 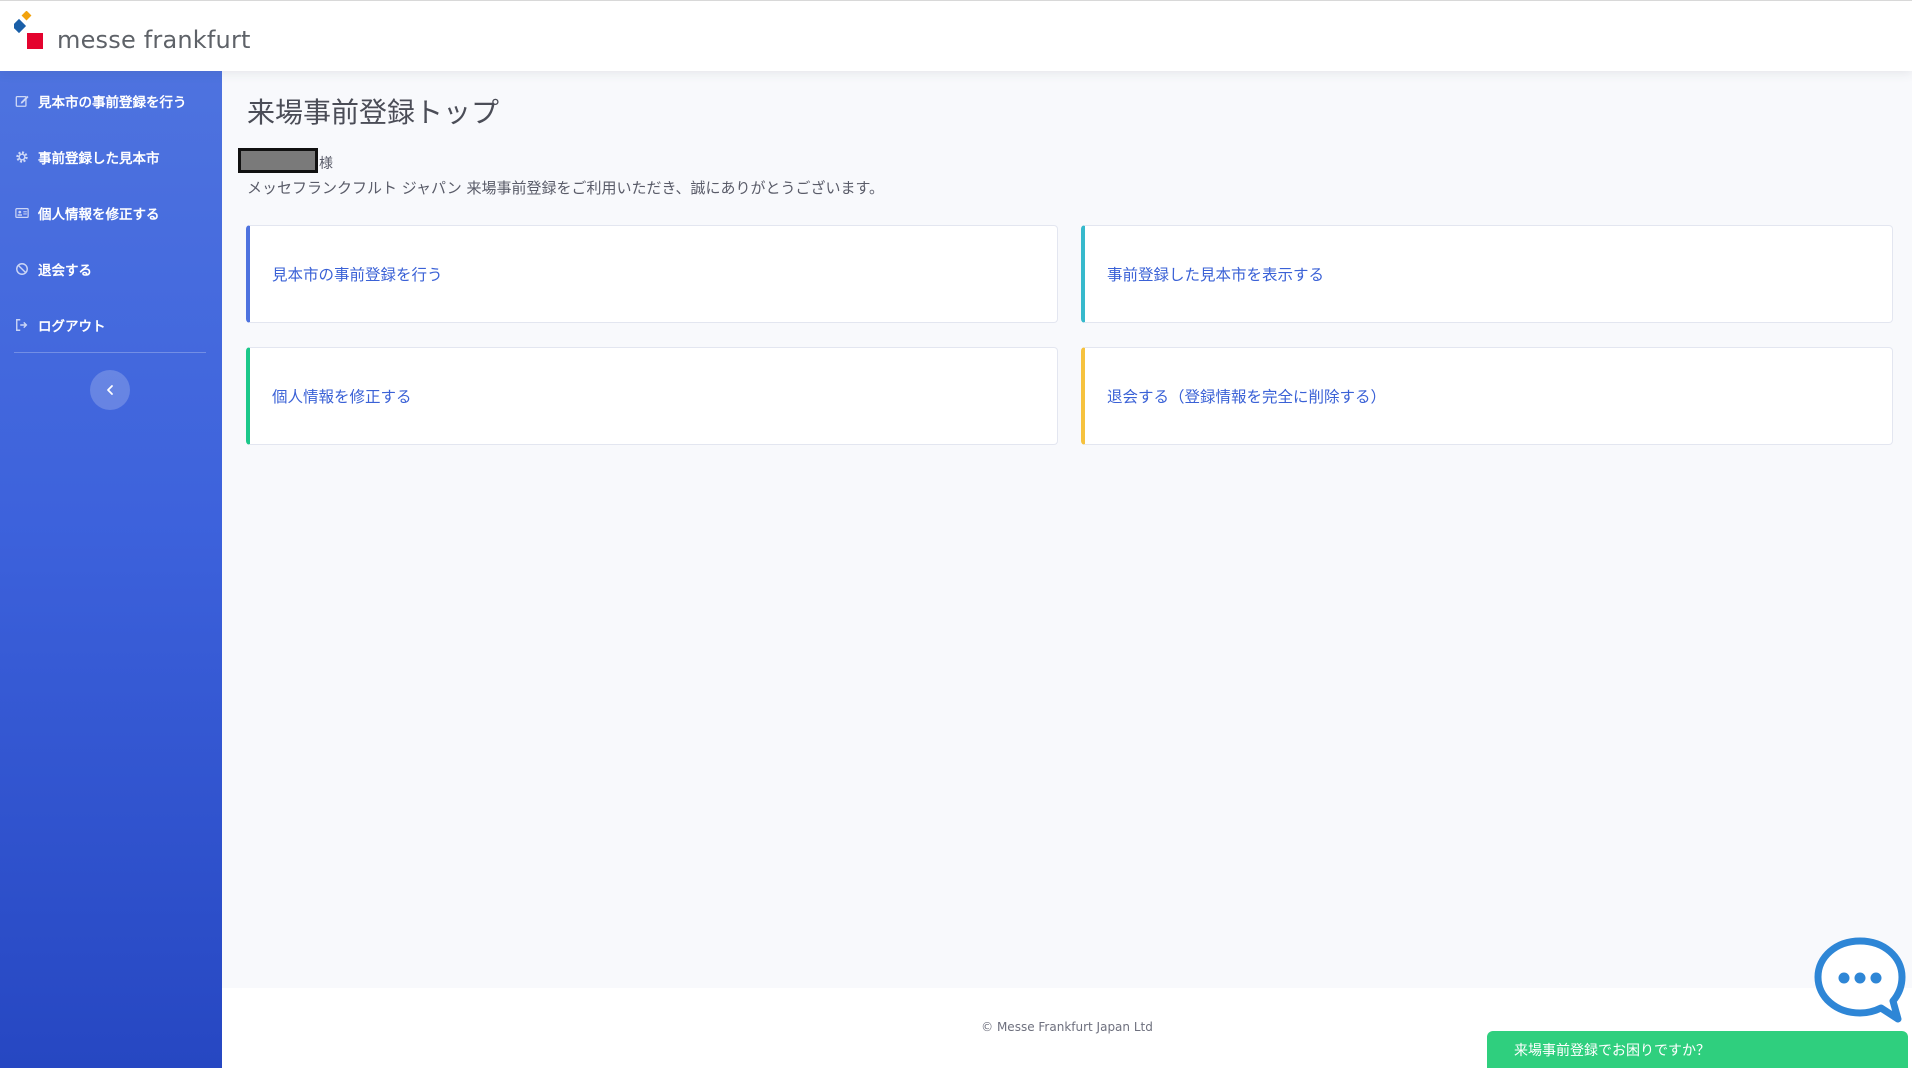 What do you see at coordinates (22, 269) in the screenshot?
I see `ban-icon` at bounding box center [22, 269].